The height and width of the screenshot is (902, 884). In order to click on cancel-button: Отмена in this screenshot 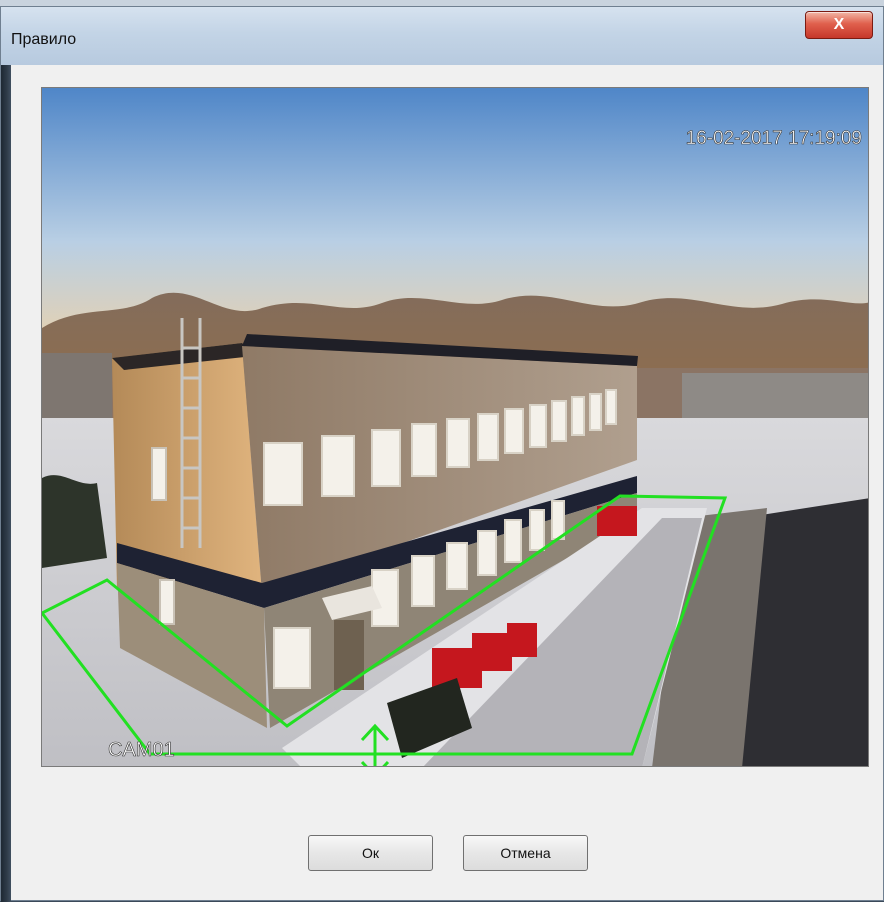, I will do `click(525, 853)`.